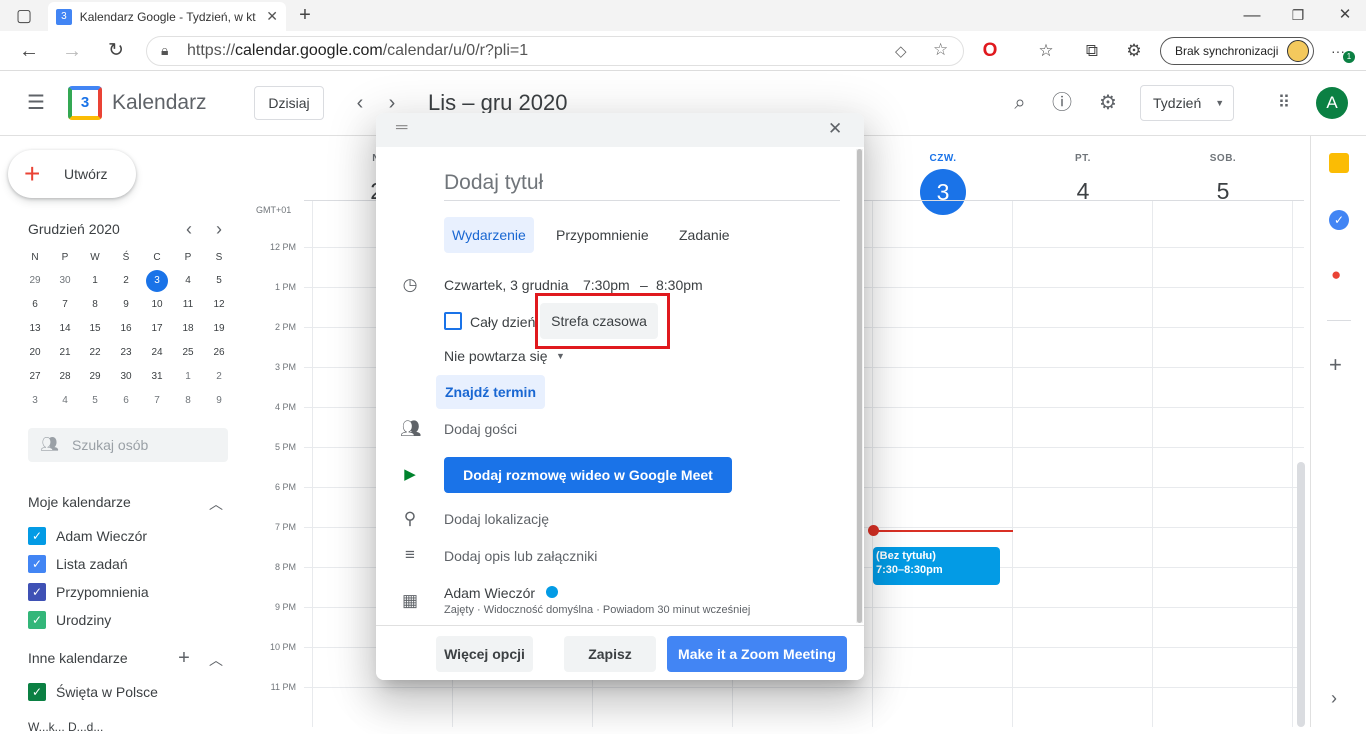  What do you see at coordinates (496, 356) in the screenshot?
I see `repeat-dropdown: Nie powtarza się` at bounding box center [496, 356].